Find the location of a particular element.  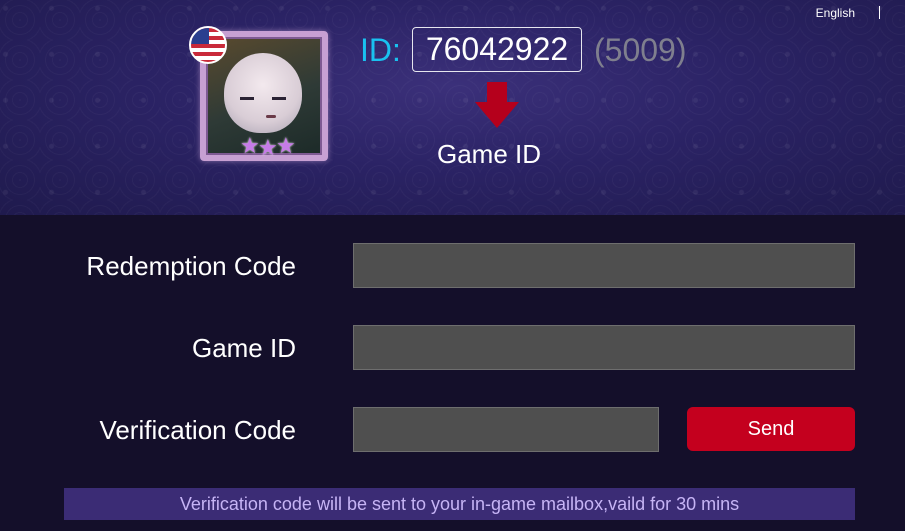

verification-code-input is located at coordinates (506, 429).